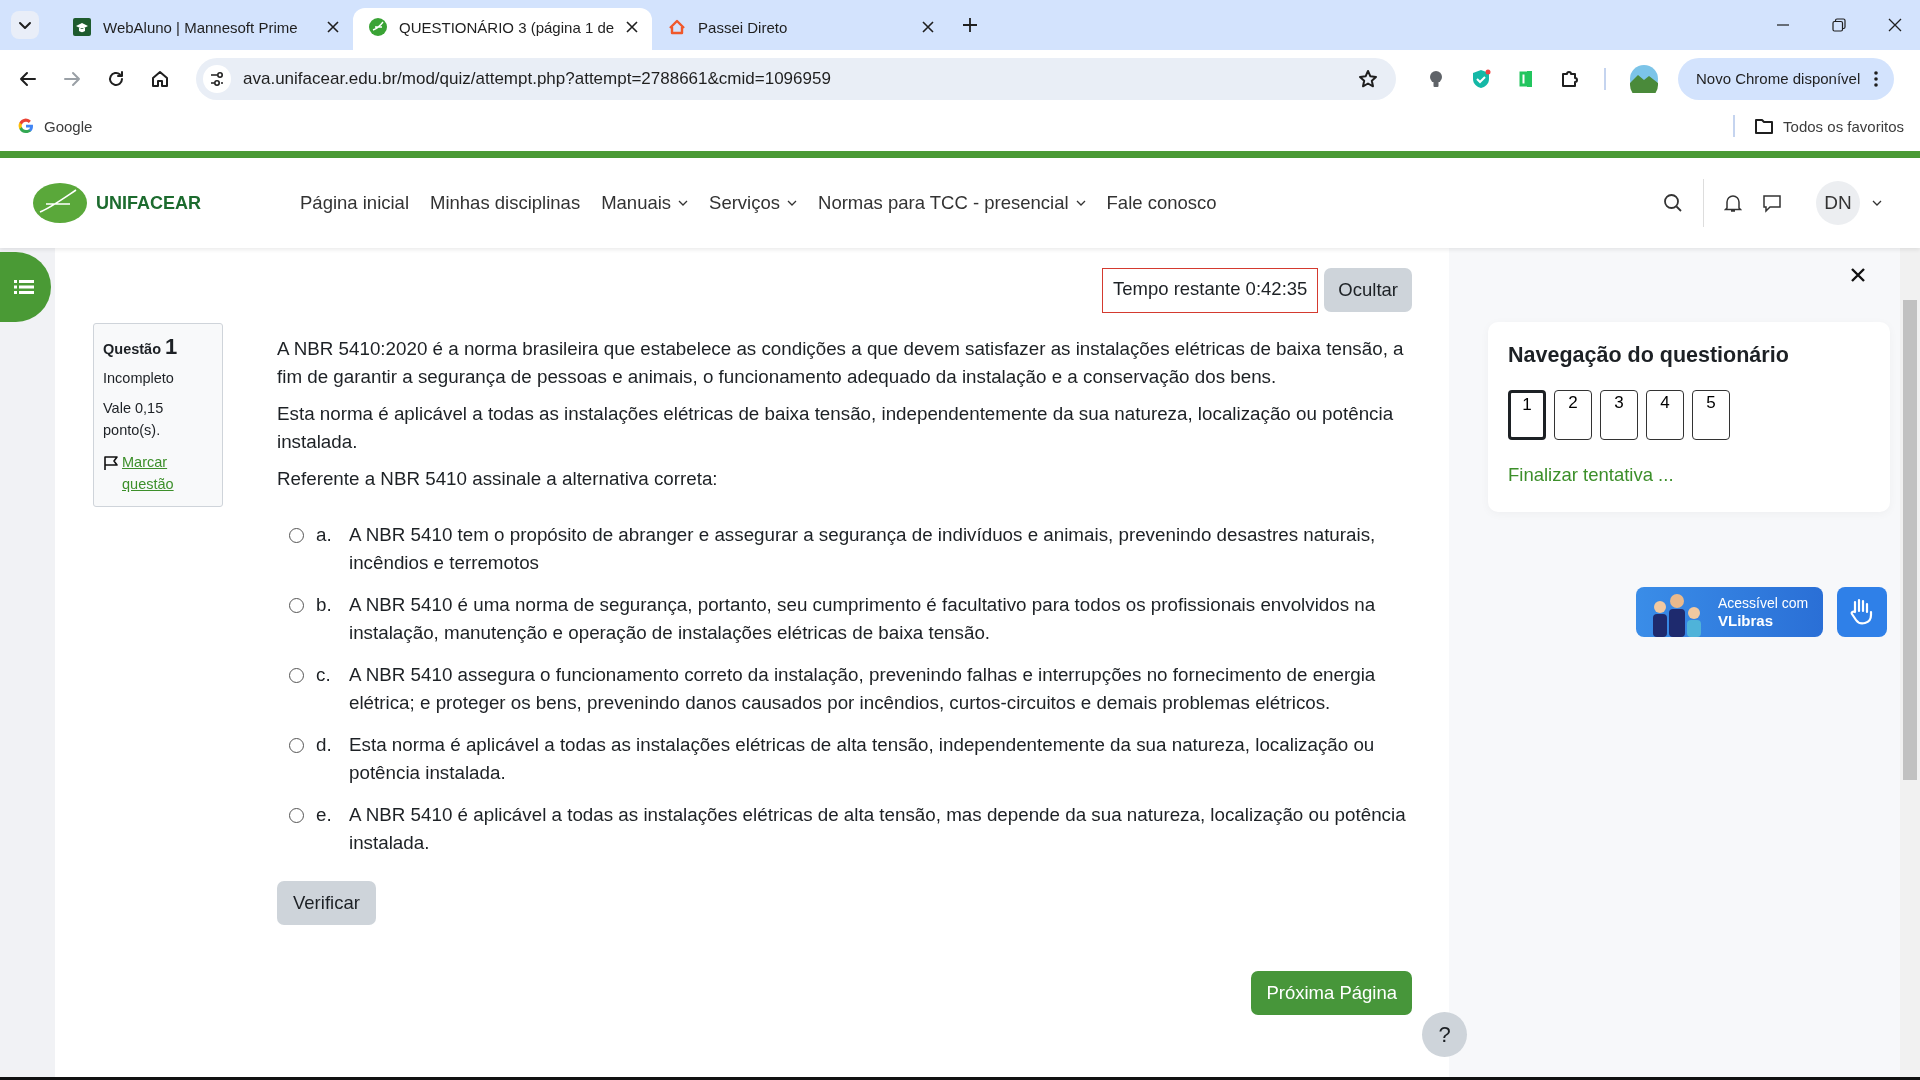  Describe the element at coordinates (1876, 78) in the screenshot. I see `more-icon` at that location.